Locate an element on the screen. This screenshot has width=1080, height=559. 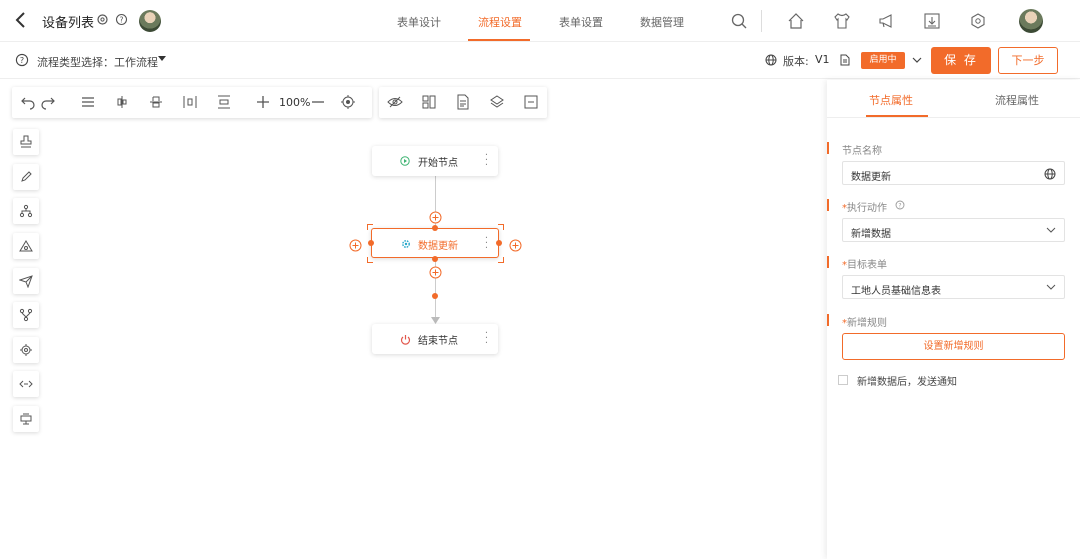
action-value: 新增数据 is located at coordinates (871, 234).